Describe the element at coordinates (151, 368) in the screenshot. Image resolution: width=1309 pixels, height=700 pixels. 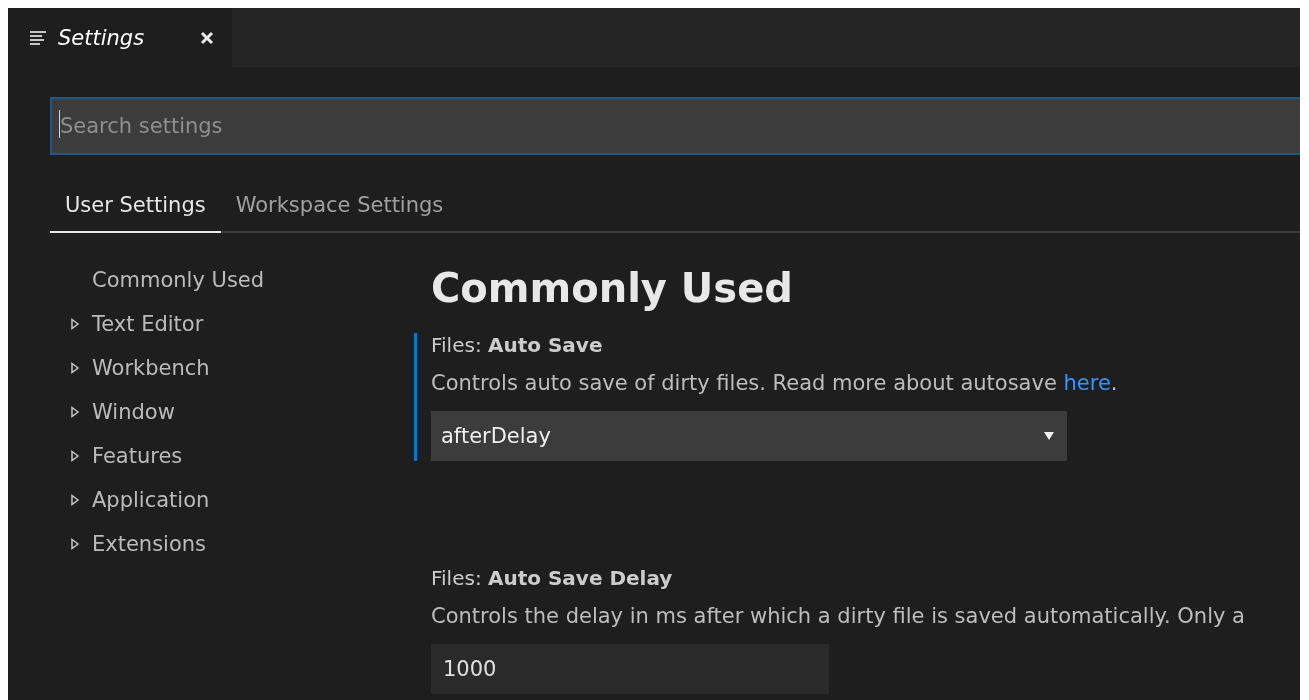
I see `sidebar-item: Workbench` at that location.